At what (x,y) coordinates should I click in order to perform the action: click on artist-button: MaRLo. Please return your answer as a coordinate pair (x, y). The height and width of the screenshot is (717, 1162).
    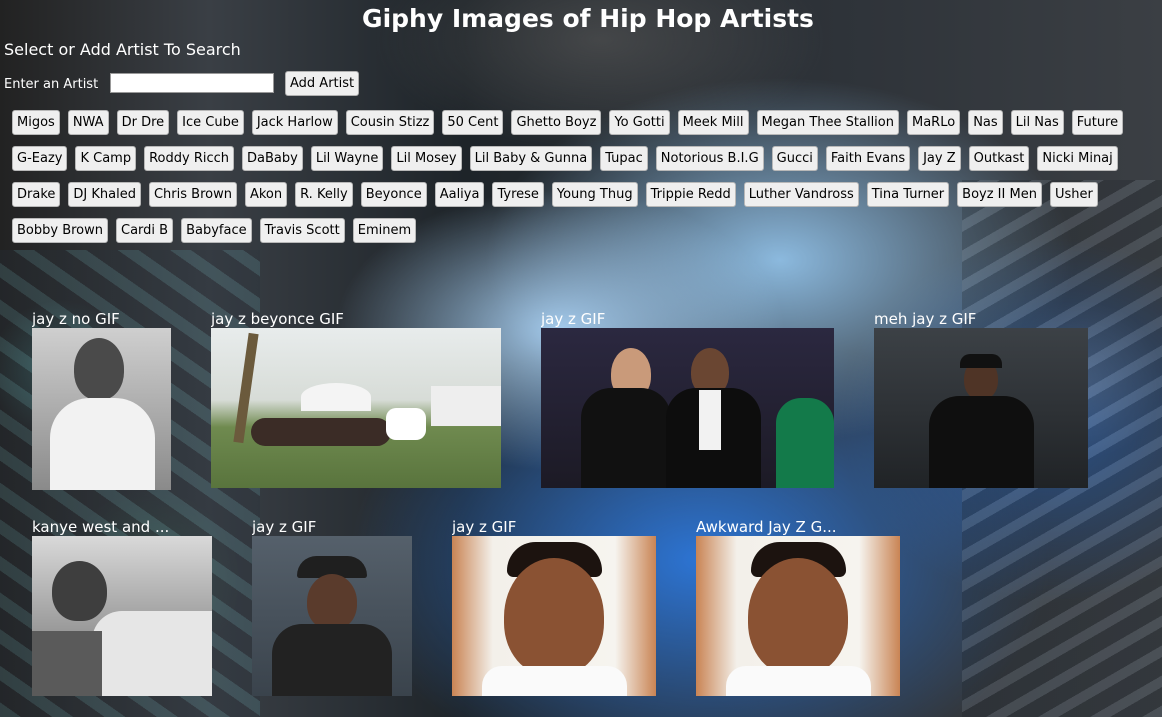
    Looking at the image, I should click on (934, 122).